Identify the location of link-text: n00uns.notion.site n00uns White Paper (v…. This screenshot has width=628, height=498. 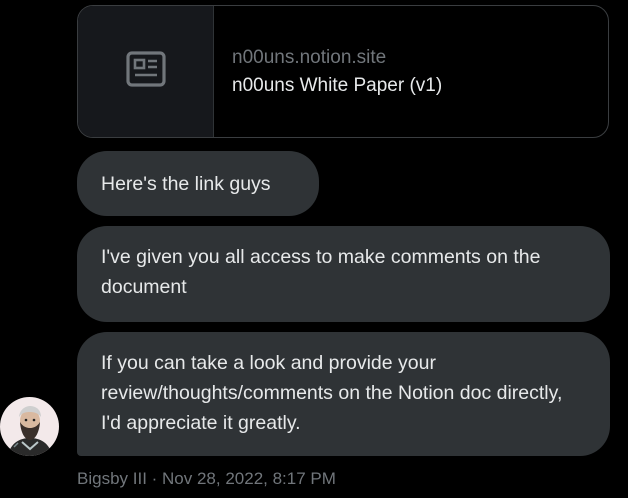
(328, 71).